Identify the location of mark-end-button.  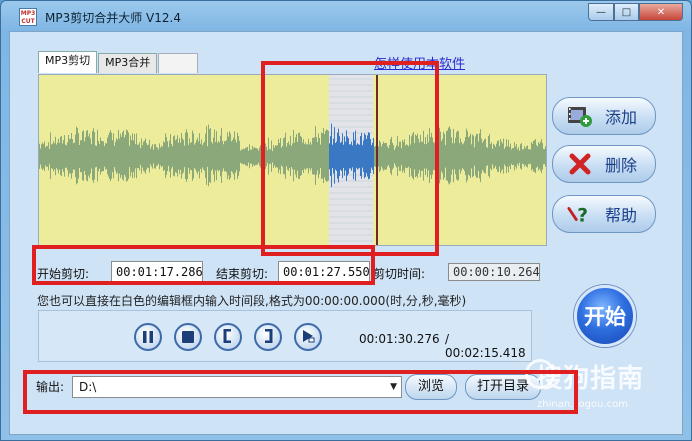
(268, 337).